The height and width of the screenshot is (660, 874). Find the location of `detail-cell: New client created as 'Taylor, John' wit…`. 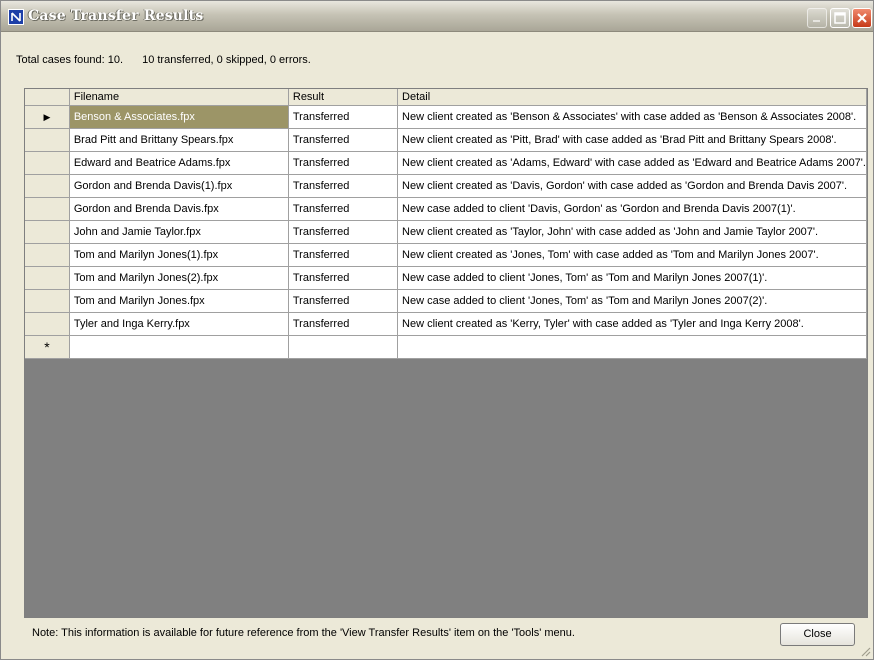

detail-cell: New client created as 'Taylor, John' wit… is located at coordinates (632, 232).